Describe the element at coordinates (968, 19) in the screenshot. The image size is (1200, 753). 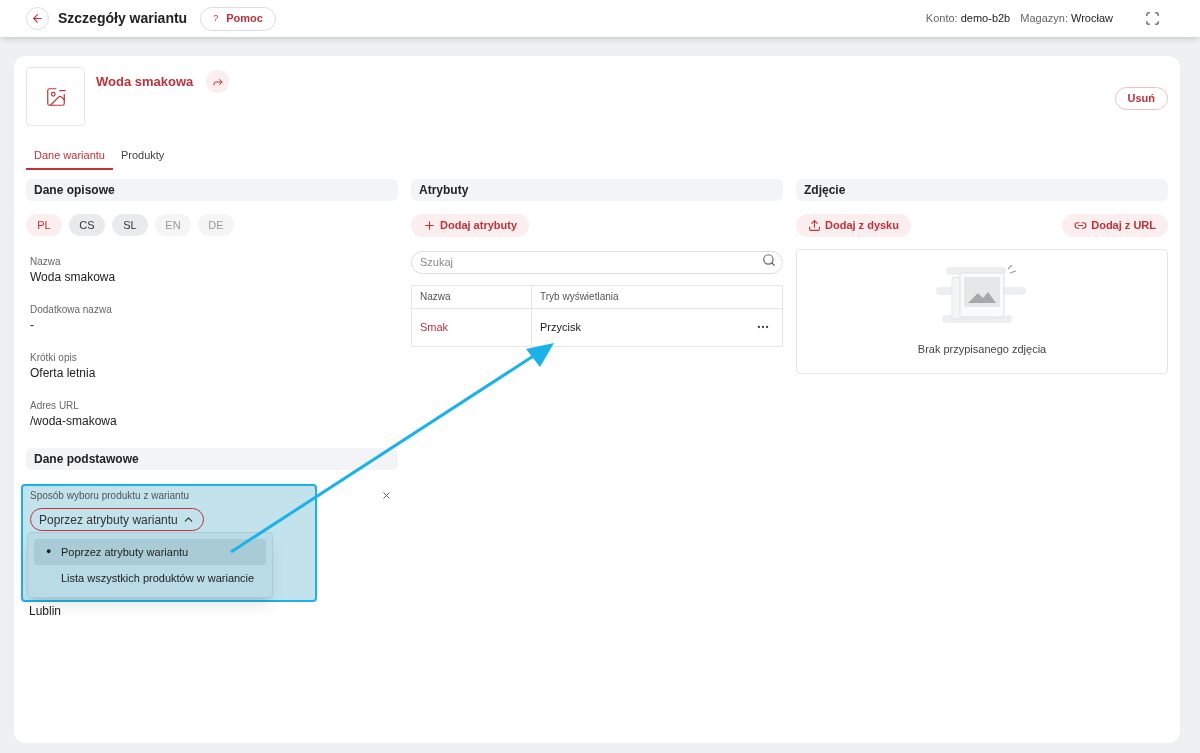
I see `account-info: Konto: demo-b2b` at that location.